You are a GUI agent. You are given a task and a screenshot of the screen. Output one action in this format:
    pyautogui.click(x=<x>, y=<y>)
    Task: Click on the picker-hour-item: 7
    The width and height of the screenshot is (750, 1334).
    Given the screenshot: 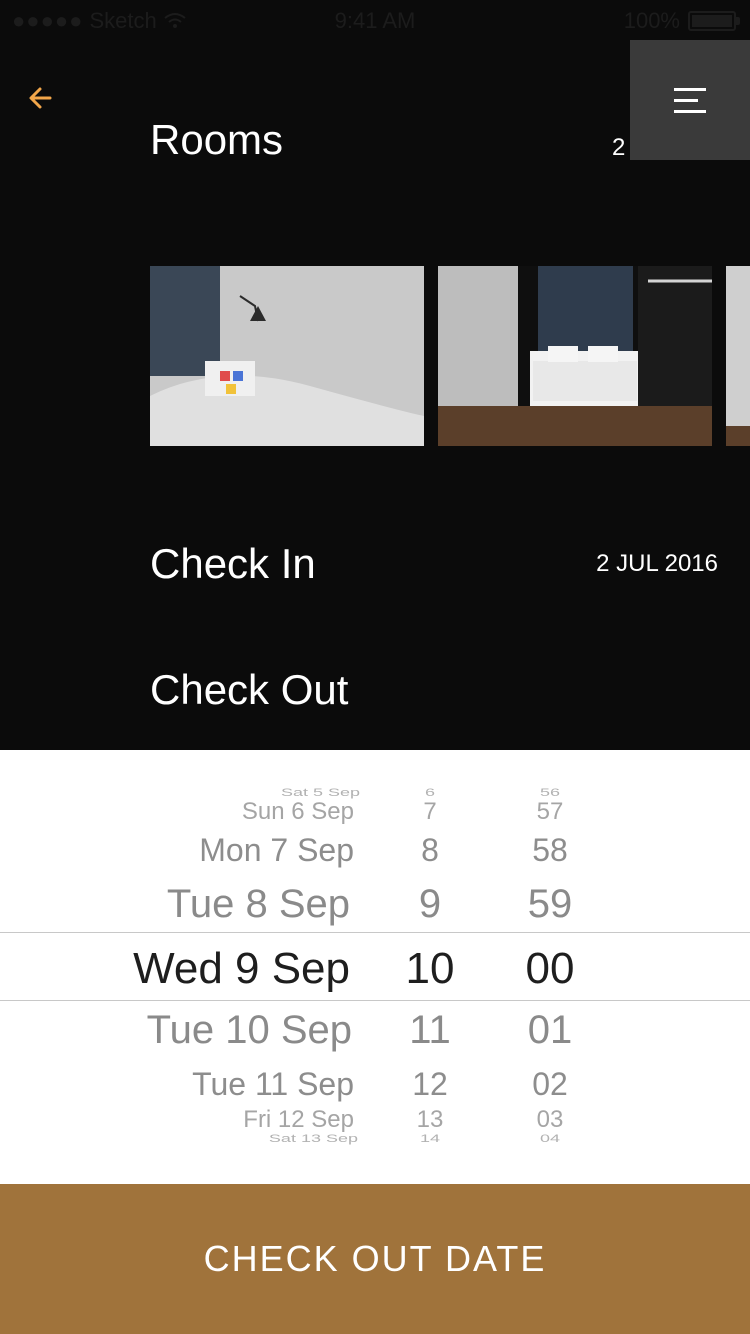 What is the action you would take?
    pyautogui.click(x=430, y=812)
    